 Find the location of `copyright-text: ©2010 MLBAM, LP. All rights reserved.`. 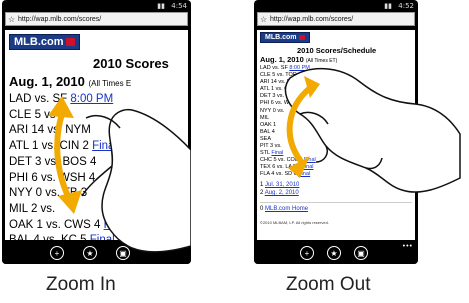

copyright-text: ©2010 MLBAM, LP. All rights reserved. is located at coordinates (294, 222).